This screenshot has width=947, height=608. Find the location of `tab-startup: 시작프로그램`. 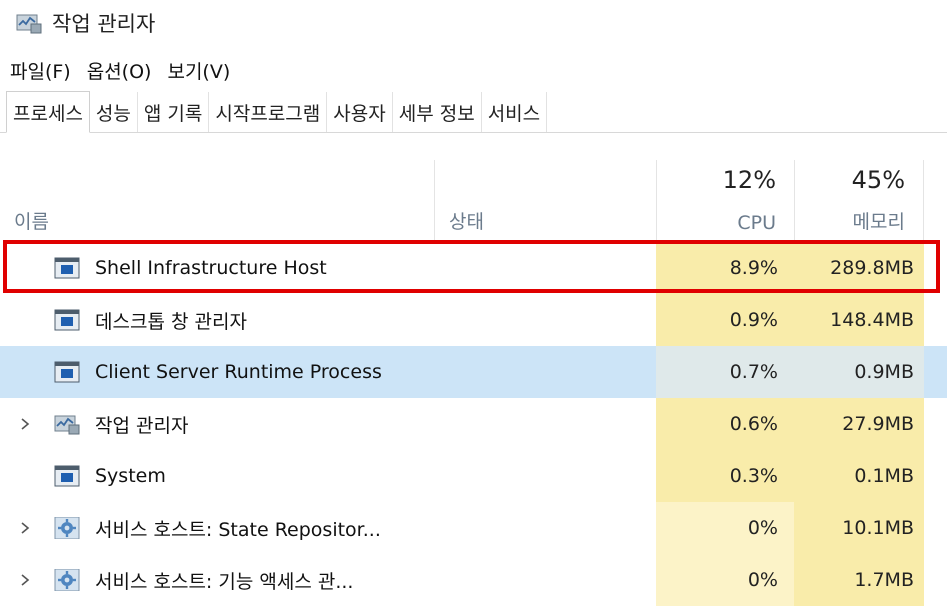

tab-startup: 시작프로그램 is located at coordinates (268, 112).